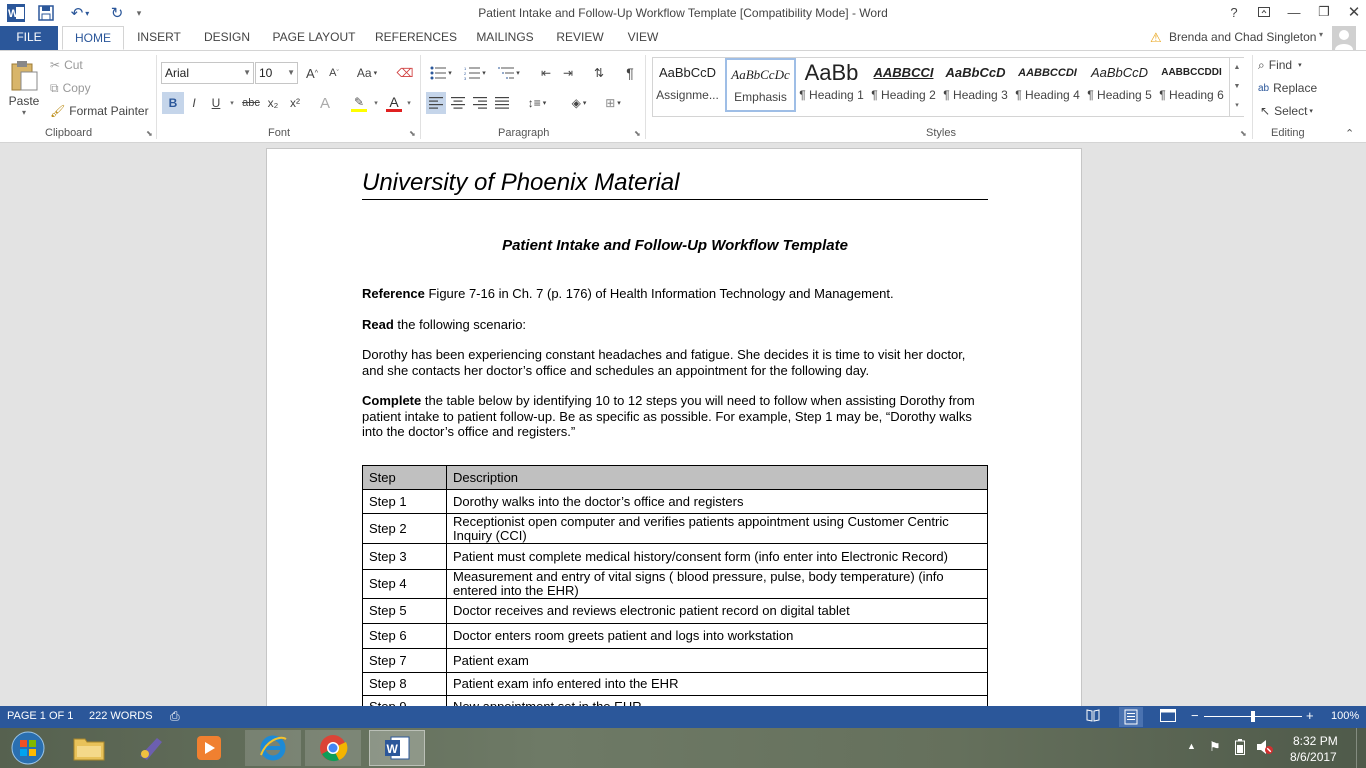 The image size is (1366, 768). What do you see at coordinates (1321, 34) in the screenshot?
I see `user-menu-chevron-icon: ▾` at bounding box center [1321, 34].